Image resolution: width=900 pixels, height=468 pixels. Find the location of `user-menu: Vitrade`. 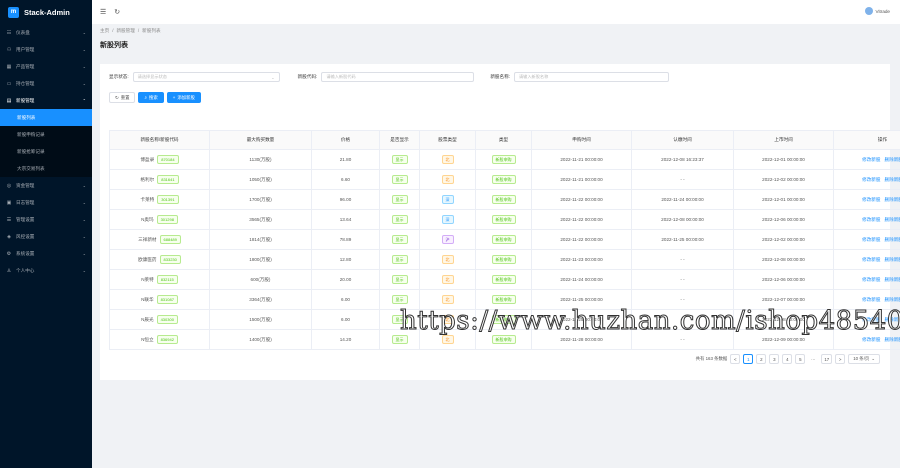

user-menu: Vitrade is located at coordinates (877, 11).